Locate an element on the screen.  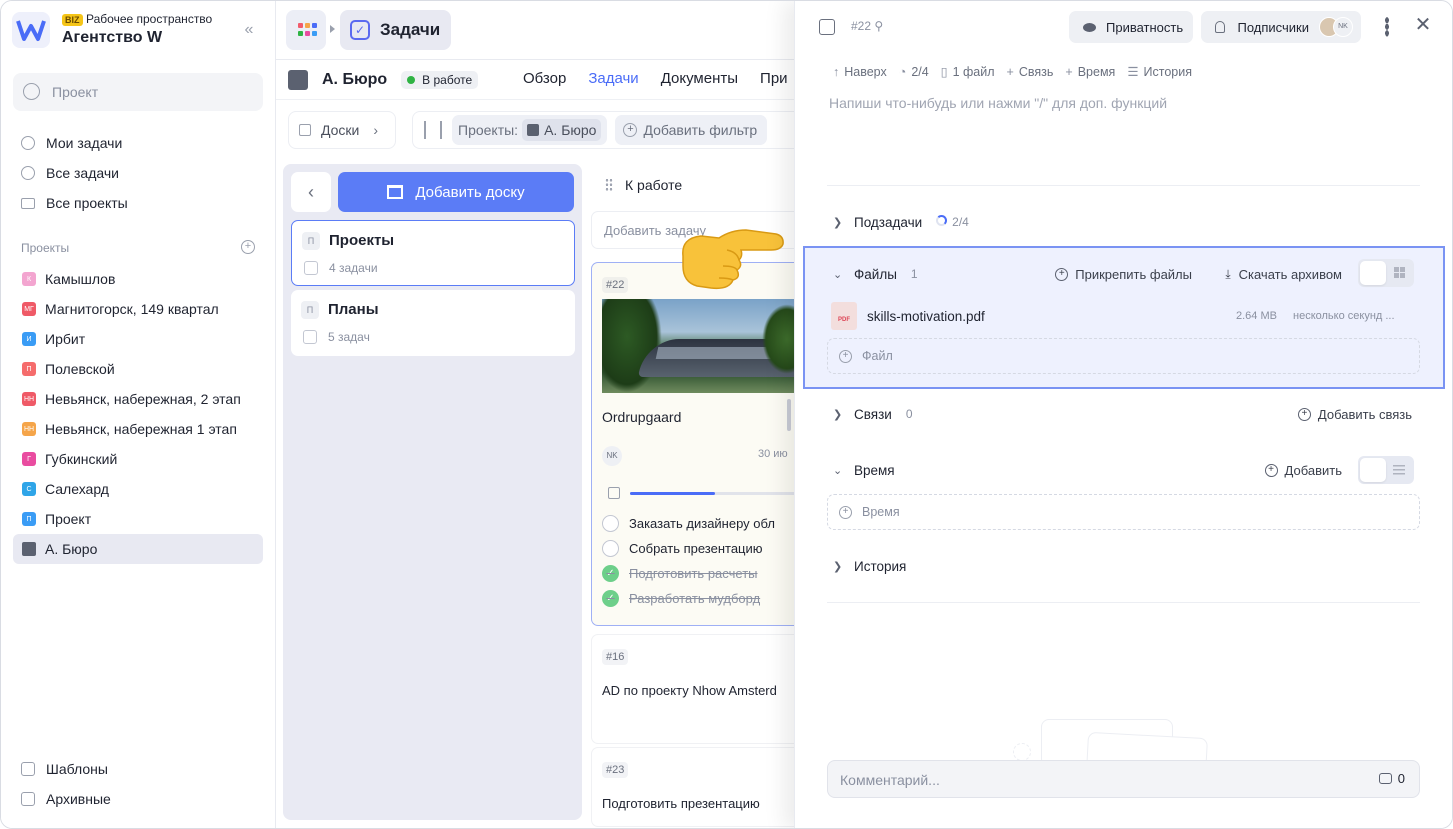
board-card-plans: П Планы 5 задач is located at coordinates (433, 323).